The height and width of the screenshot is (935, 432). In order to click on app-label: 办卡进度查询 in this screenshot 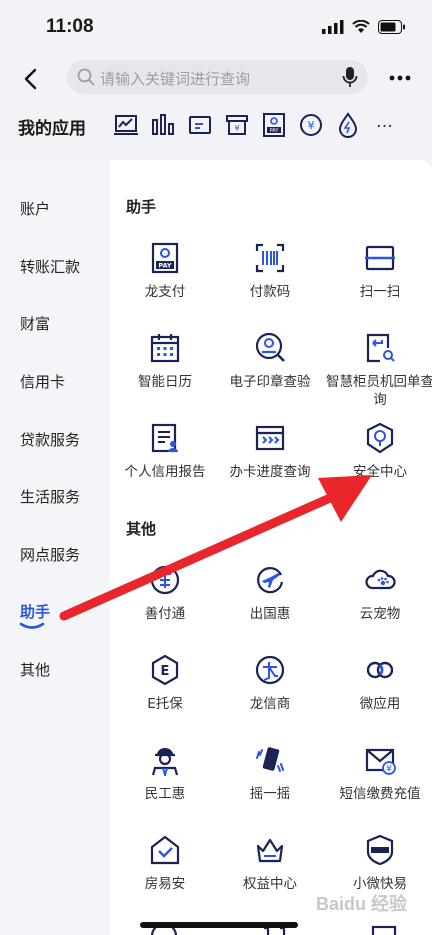, I will do `click(270, 472)`.